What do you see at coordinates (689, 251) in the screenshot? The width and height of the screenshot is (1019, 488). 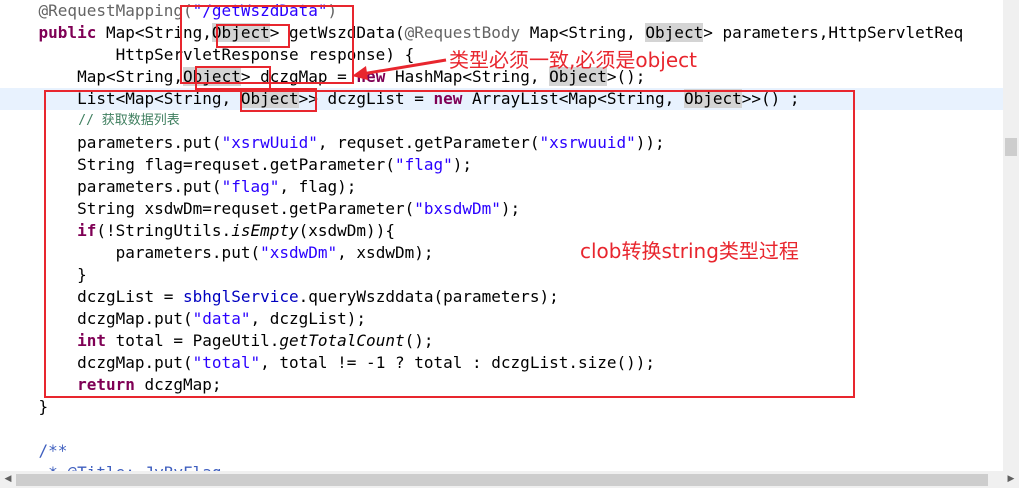 I see `clob-conversion-note: clob转换string类型过程` at bounding box center [689, 251].